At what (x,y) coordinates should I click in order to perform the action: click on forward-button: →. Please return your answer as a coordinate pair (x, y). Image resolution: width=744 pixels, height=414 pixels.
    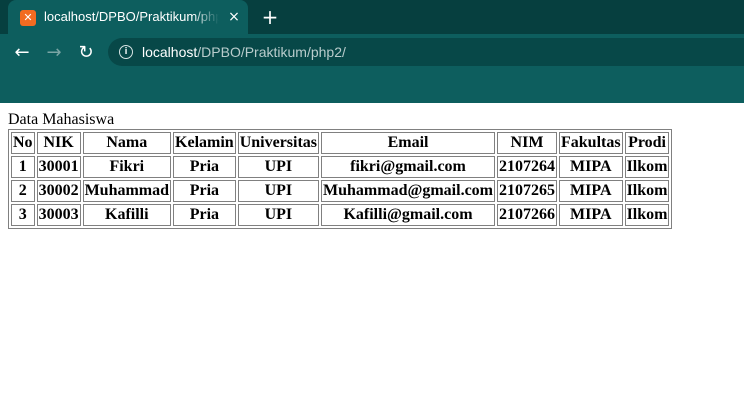
    Looking at the image, I should click on (54, 53).